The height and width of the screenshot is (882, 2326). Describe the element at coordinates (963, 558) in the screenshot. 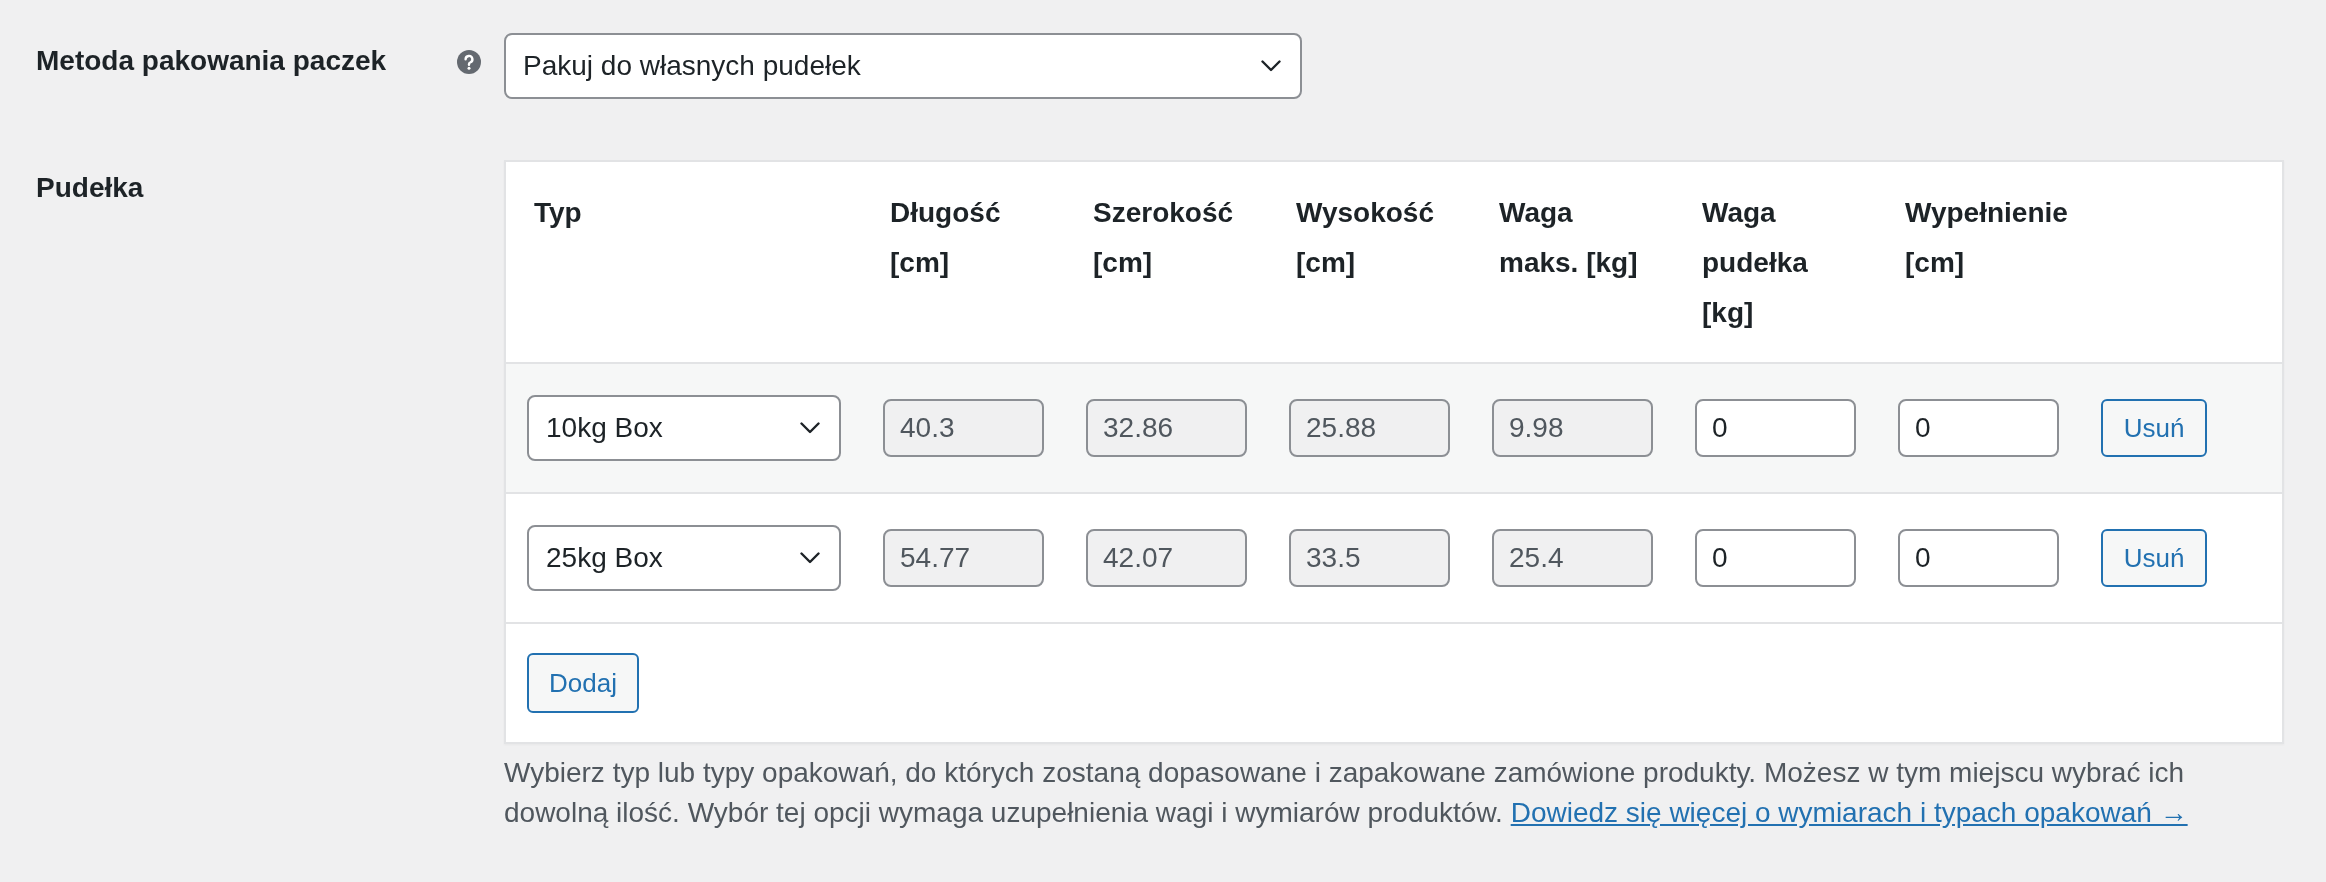

I see `value-input: 54.77` at that location.